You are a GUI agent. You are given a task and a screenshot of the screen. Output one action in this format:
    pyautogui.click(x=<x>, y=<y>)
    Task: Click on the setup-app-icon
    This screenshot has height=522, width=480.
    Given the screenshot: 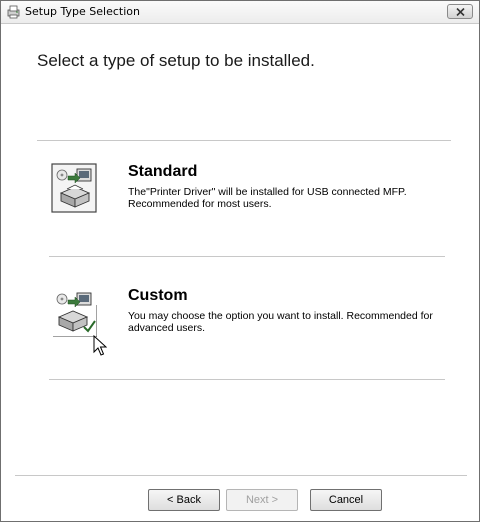 What is the action you would take?
    pyautogui.click(x=13, y=12)
    